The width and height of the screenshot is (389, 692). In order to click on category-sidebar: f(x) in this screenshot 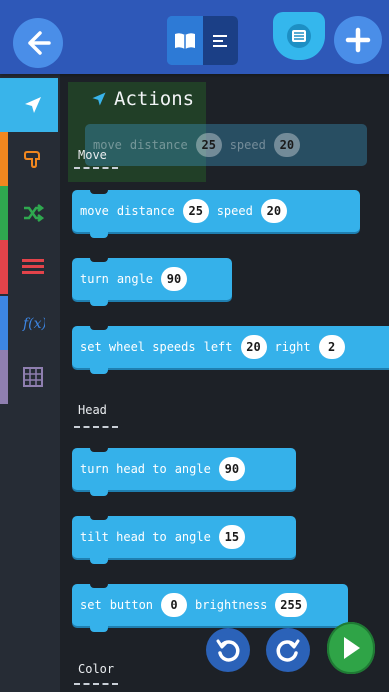, I will do `click(30, 383)`.